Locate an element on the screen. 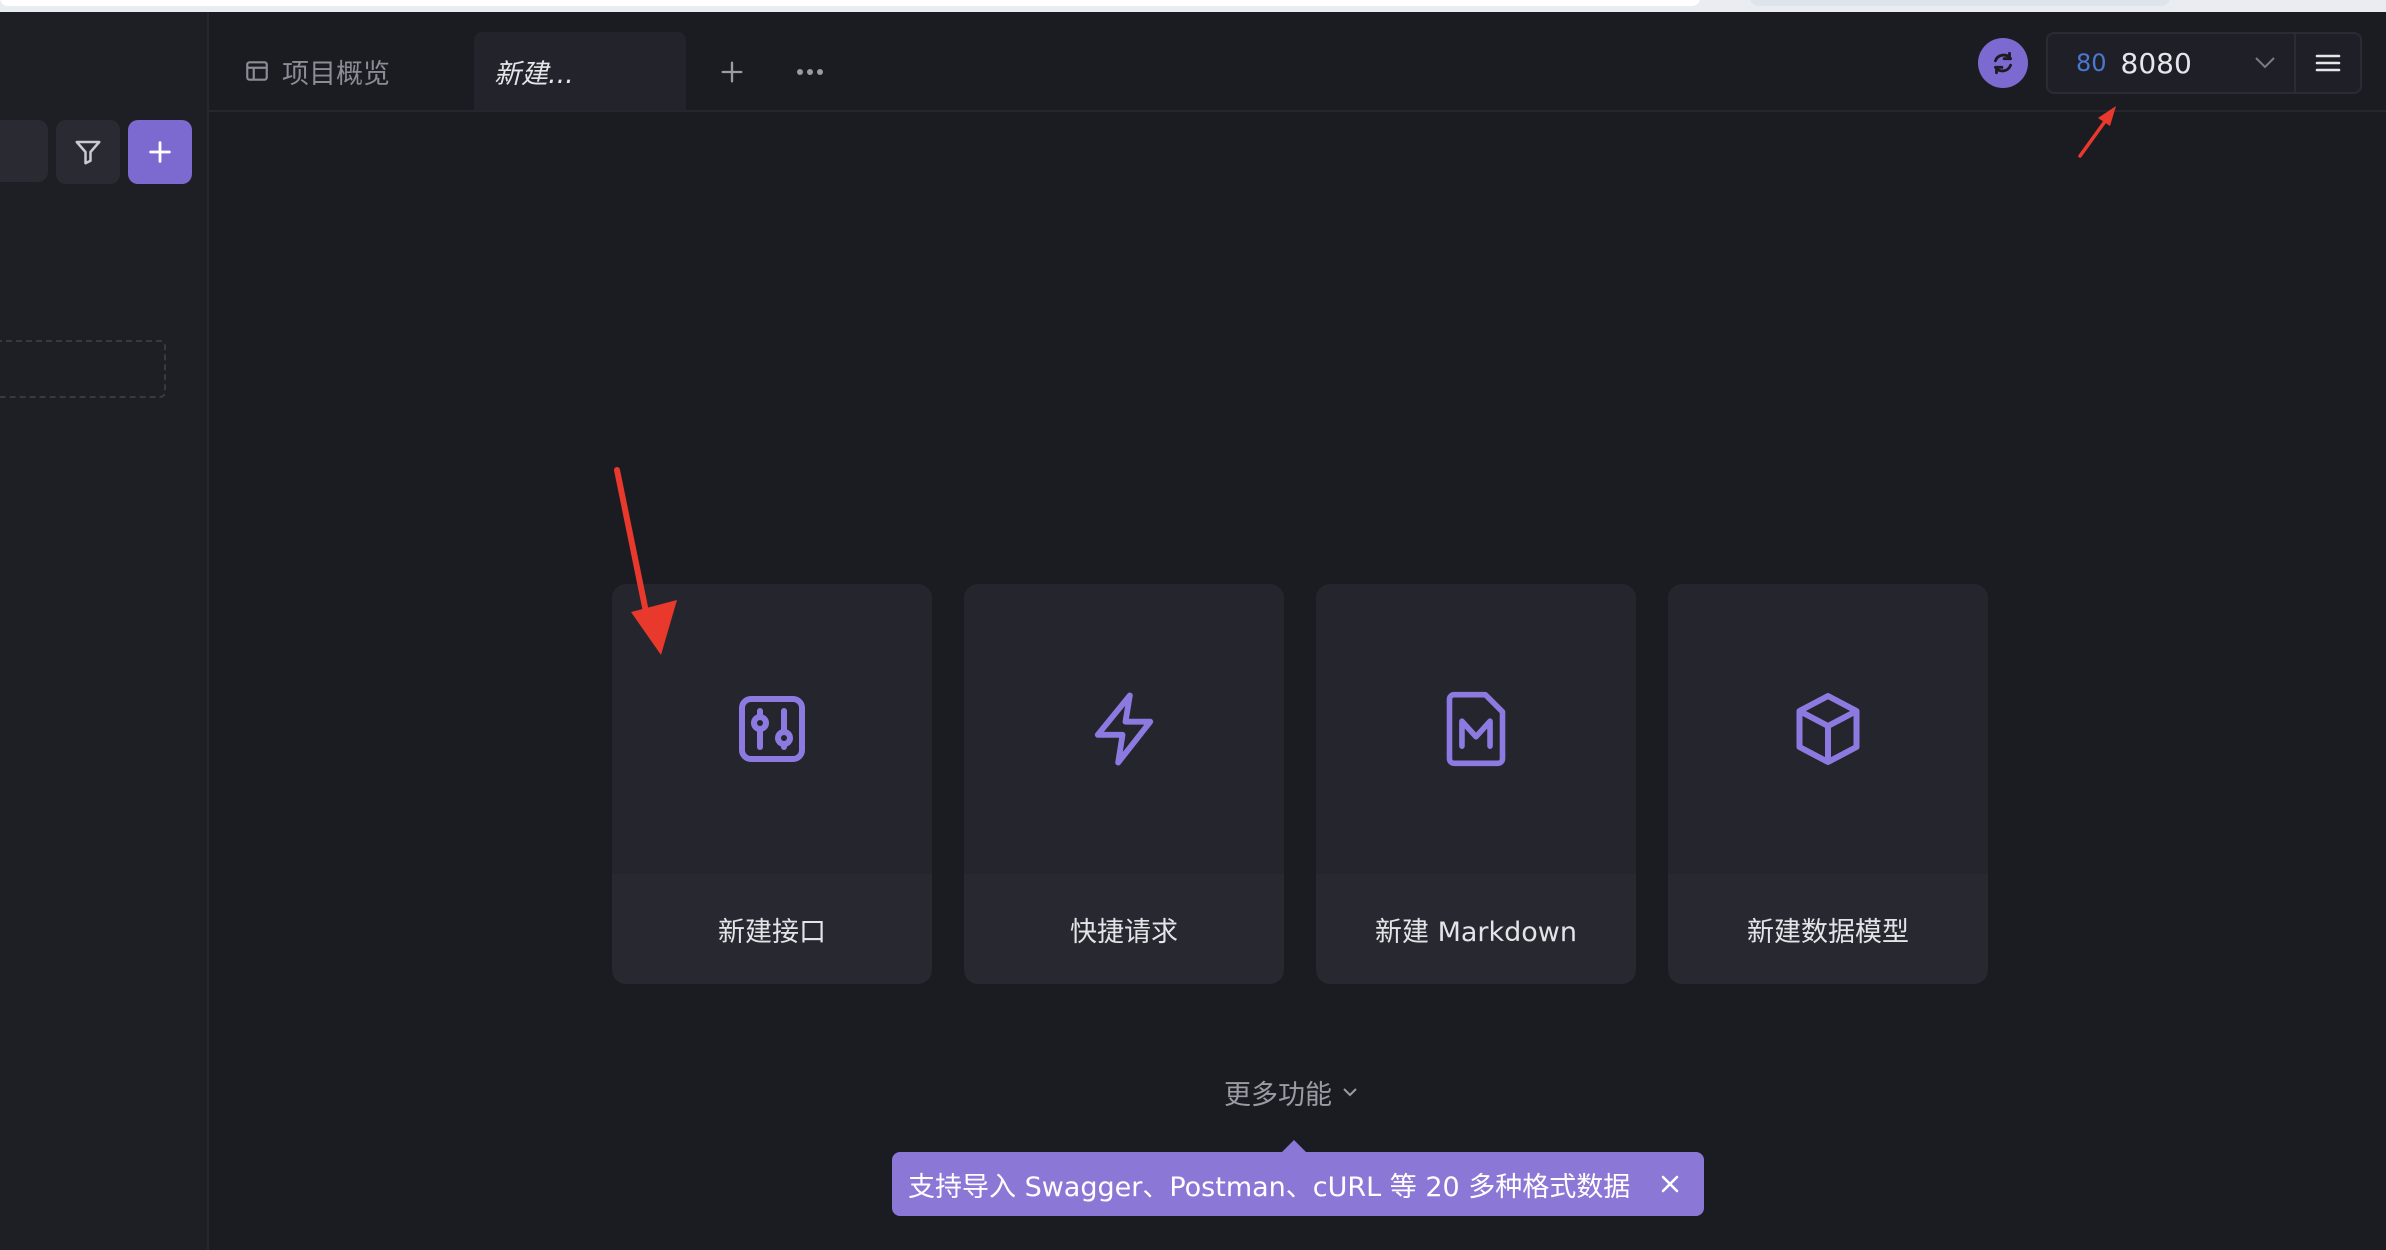  annotation-arrow-env is located at coordinates (2097, 132).